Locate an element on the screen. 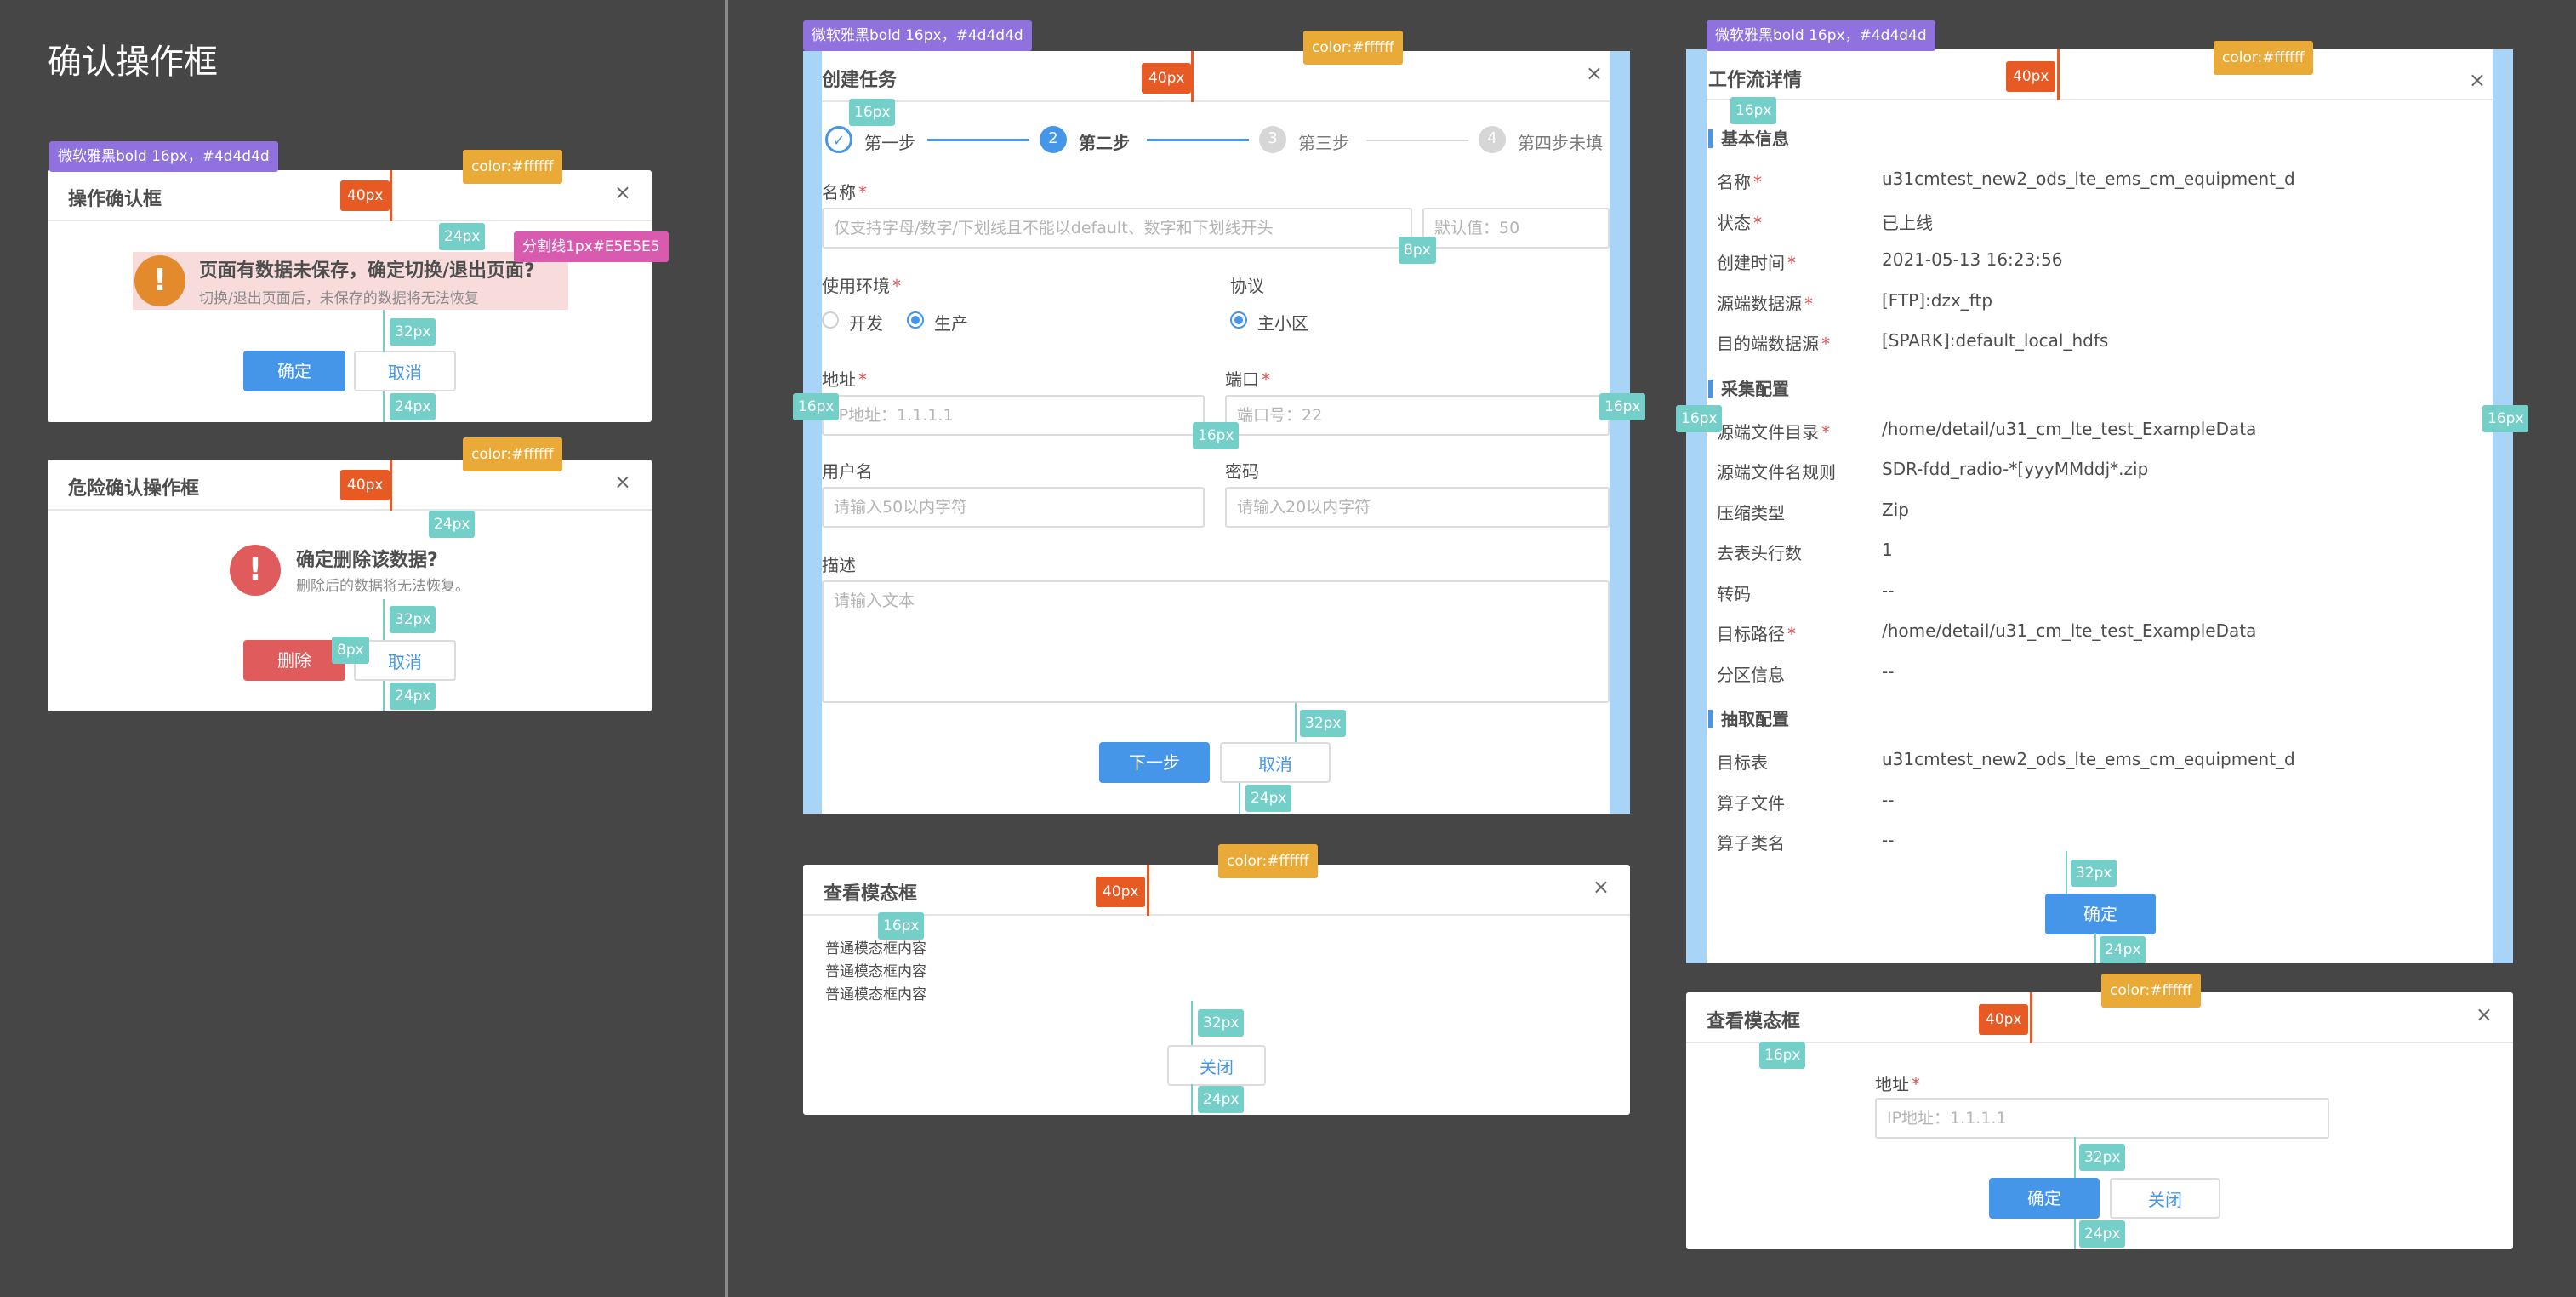 The height and width of the screenshot is (1297, 2576). protocol-option-label: 主小区 is located at coordinates (1282, 322).